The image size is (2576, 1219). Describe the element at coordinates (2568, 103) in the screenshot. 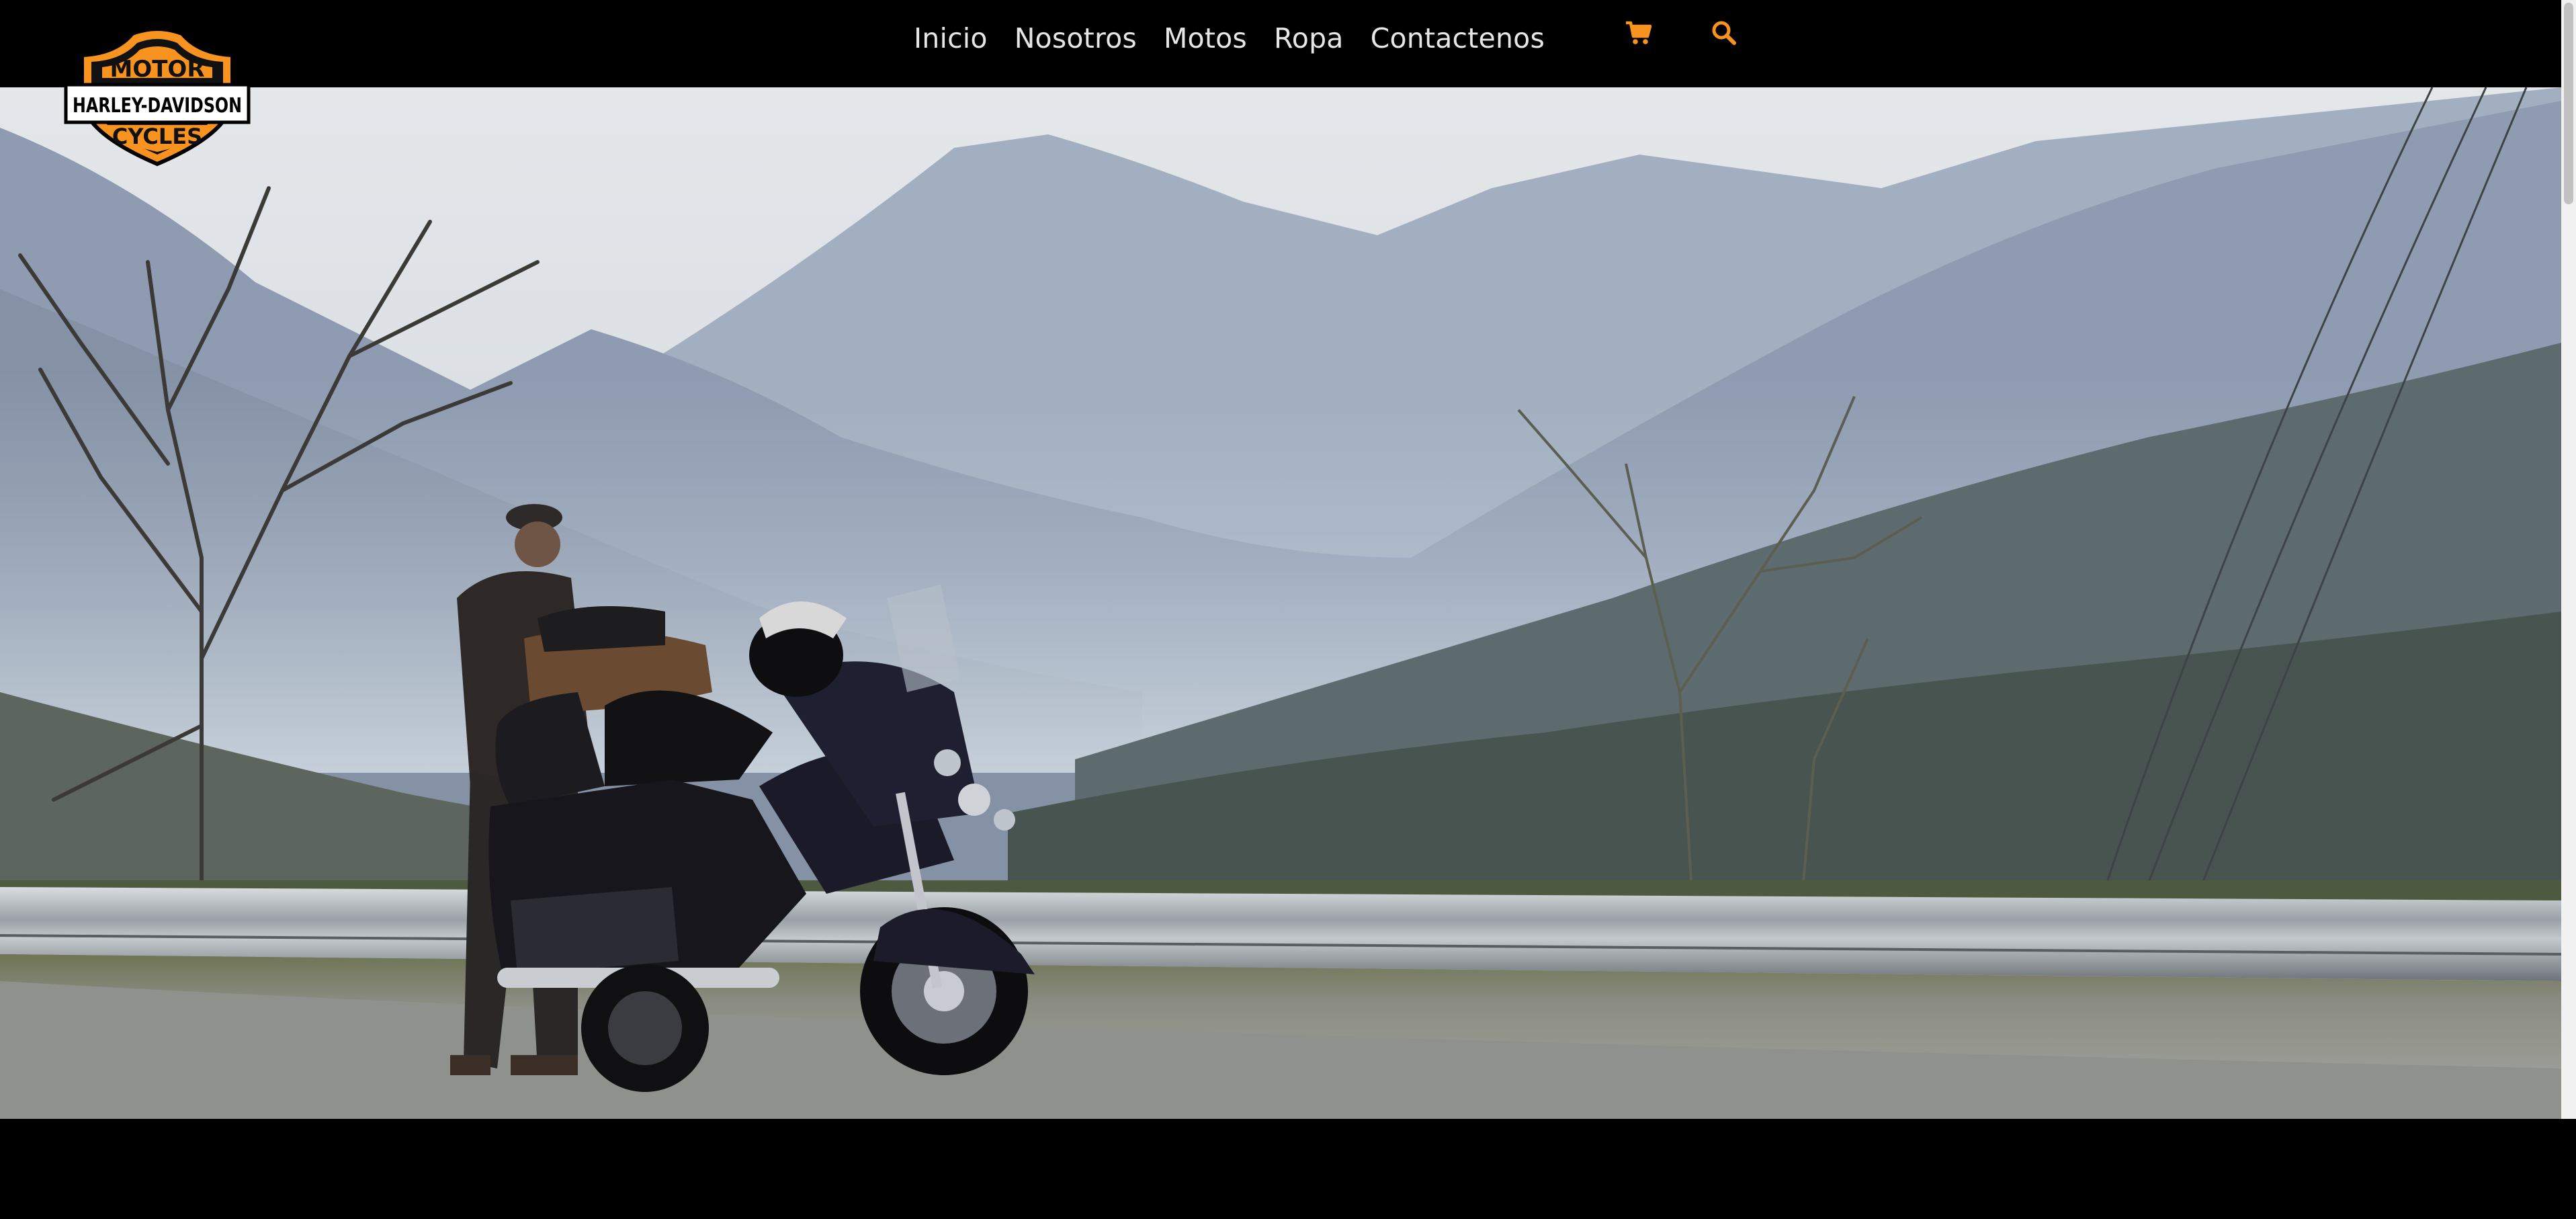

I see `scrollbar-thumb` at that location.